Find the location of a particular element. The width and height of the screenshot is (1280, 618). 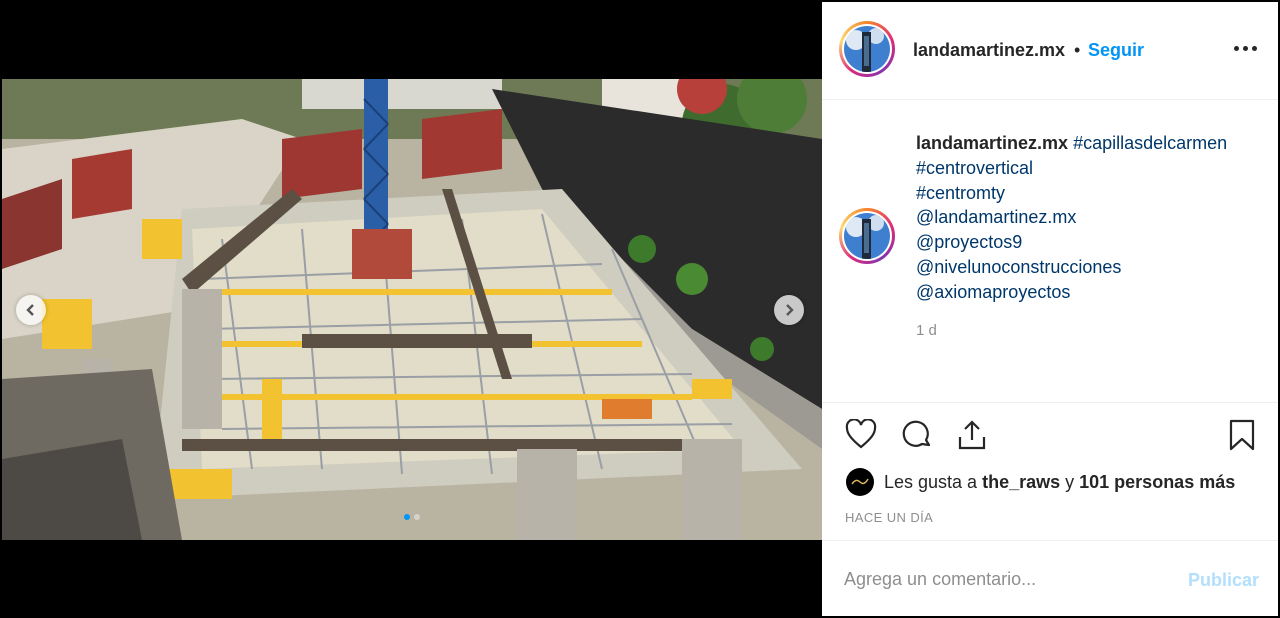

mention-link: @niveluno­construcciones is located at coordinates (1091, 267).